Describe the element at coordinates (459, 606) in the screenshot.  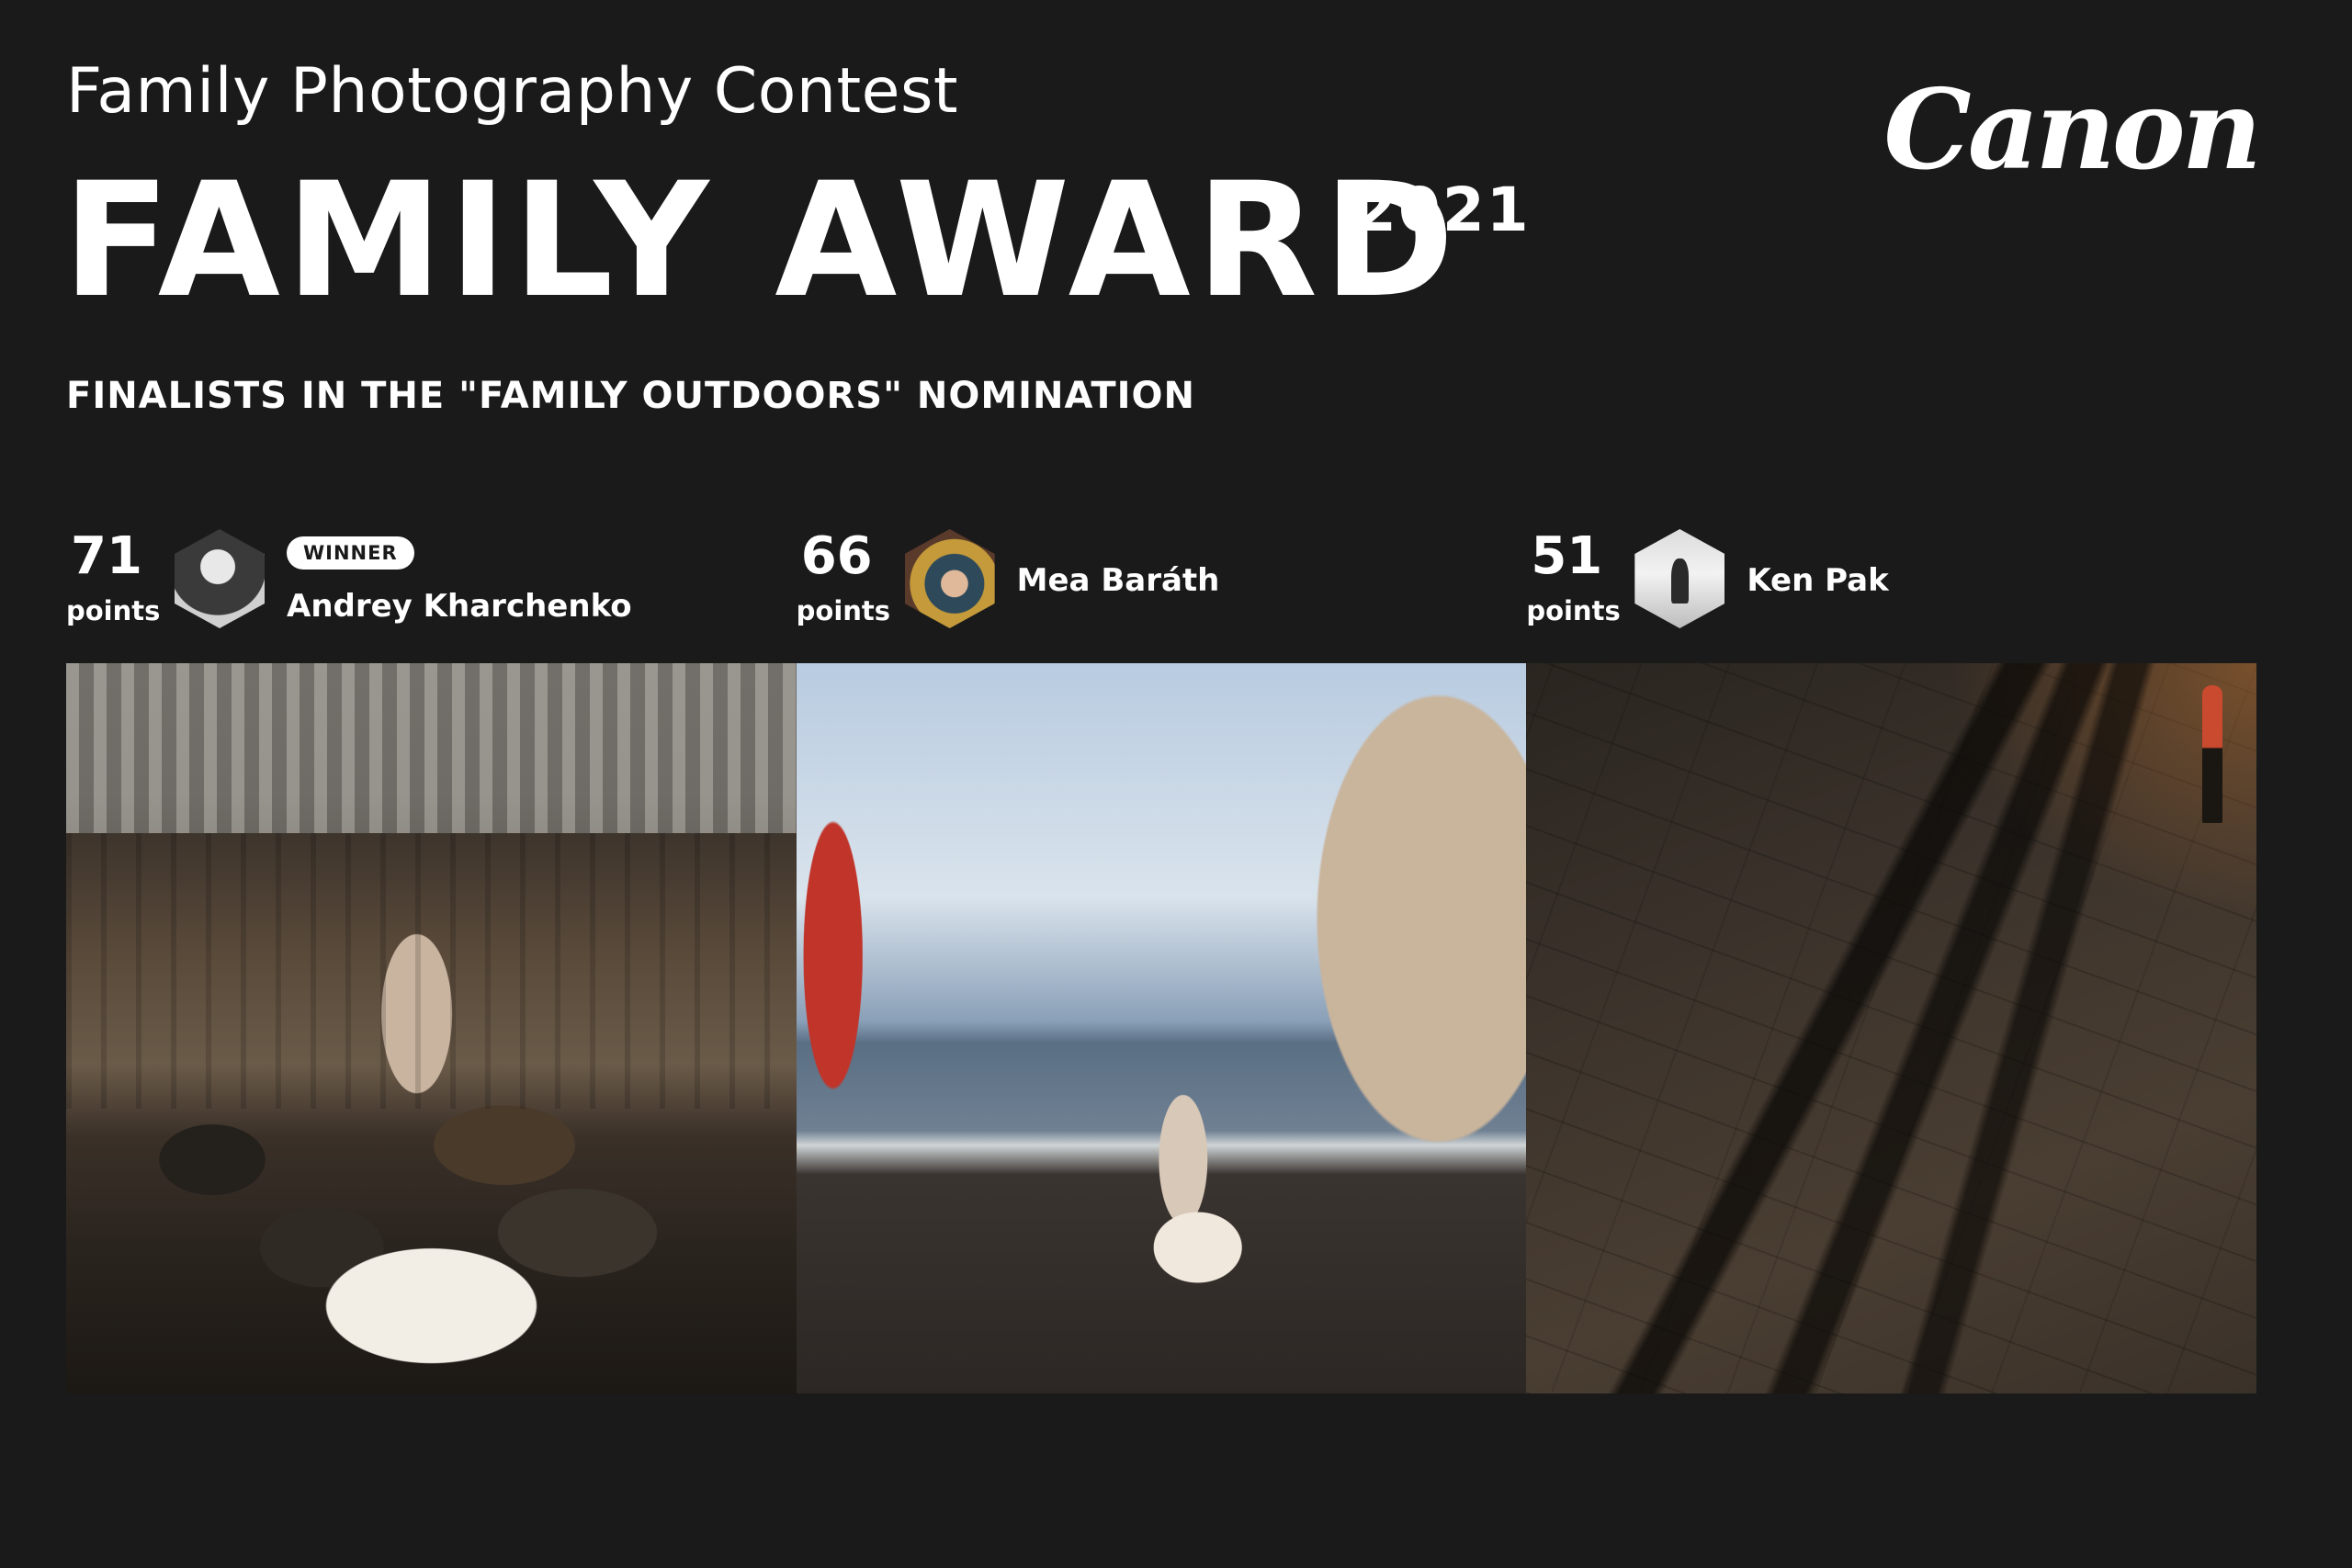
I see `finalist-name: Andrey Kharchenko` at that location.